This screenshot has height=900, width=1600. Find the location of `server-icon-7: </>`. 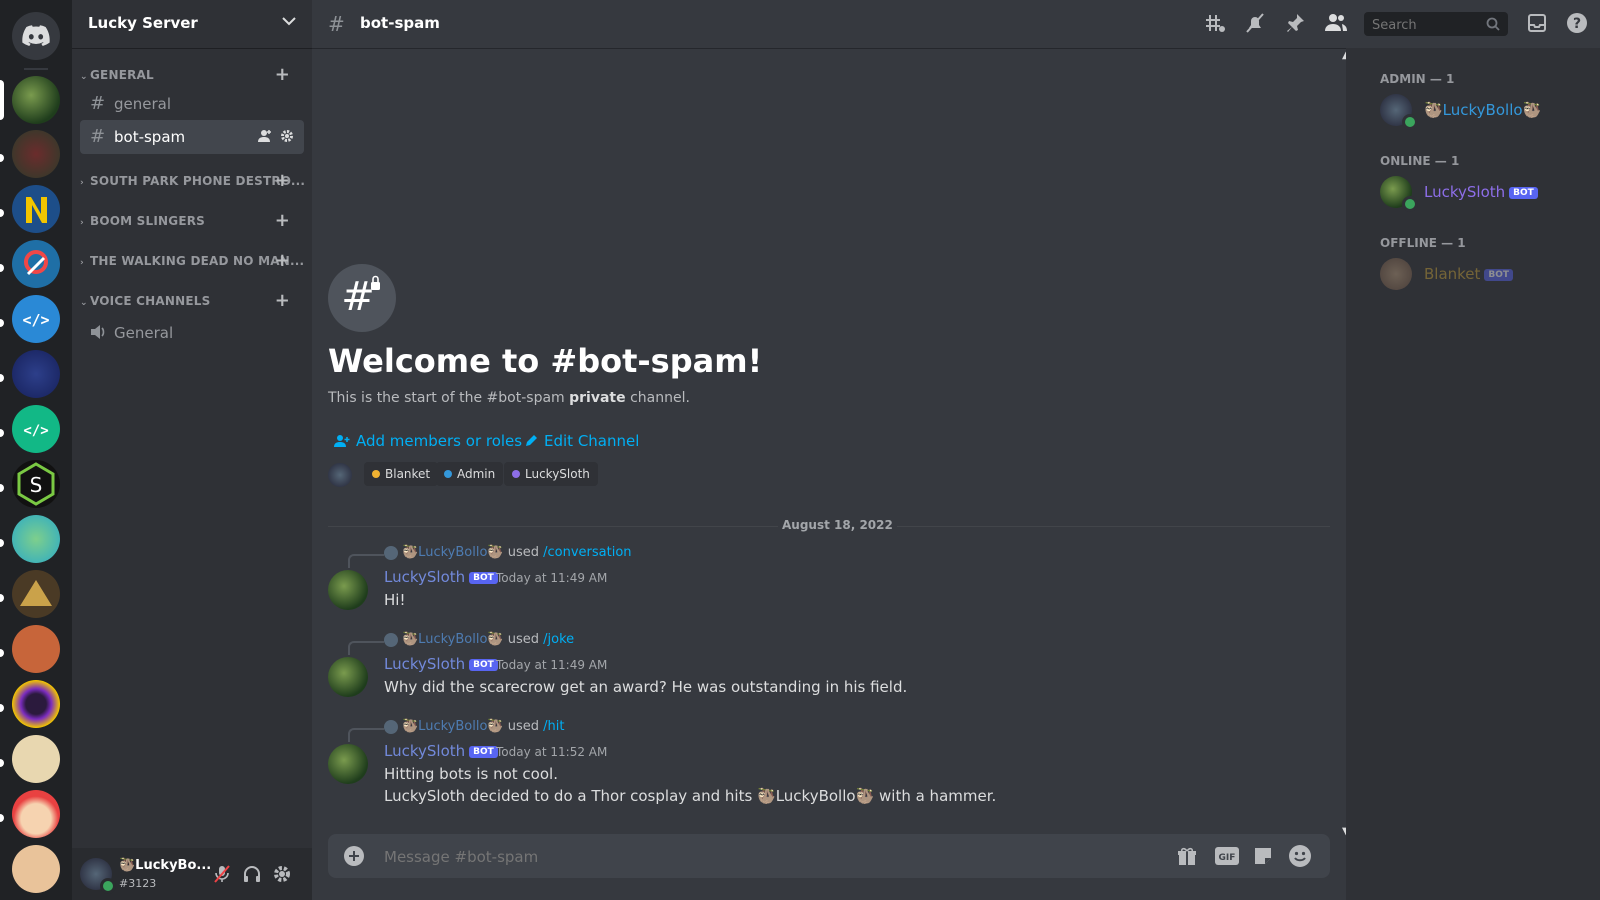

server-icon-7: </> is located at coordinates (36, 429).